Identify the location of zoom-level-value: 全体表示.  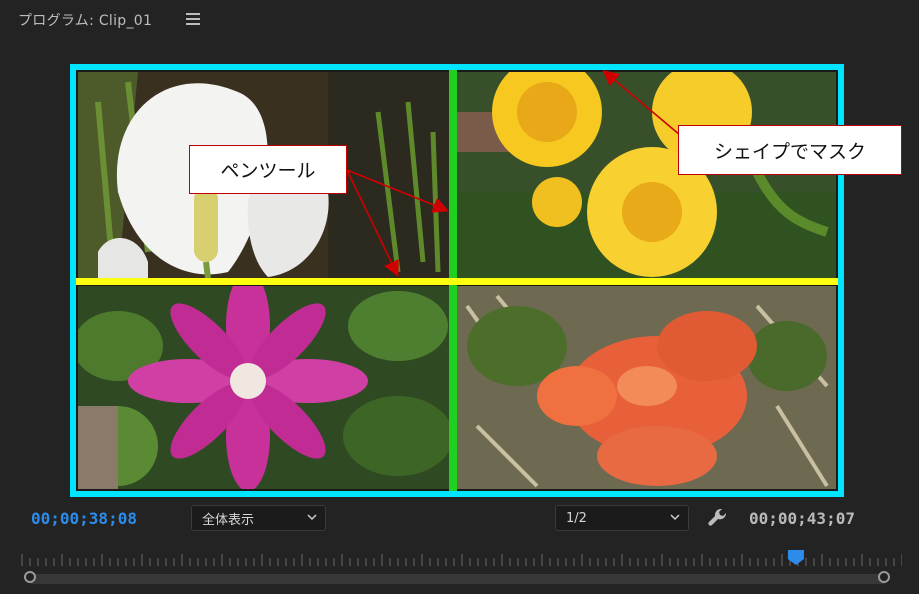
(228, 520).